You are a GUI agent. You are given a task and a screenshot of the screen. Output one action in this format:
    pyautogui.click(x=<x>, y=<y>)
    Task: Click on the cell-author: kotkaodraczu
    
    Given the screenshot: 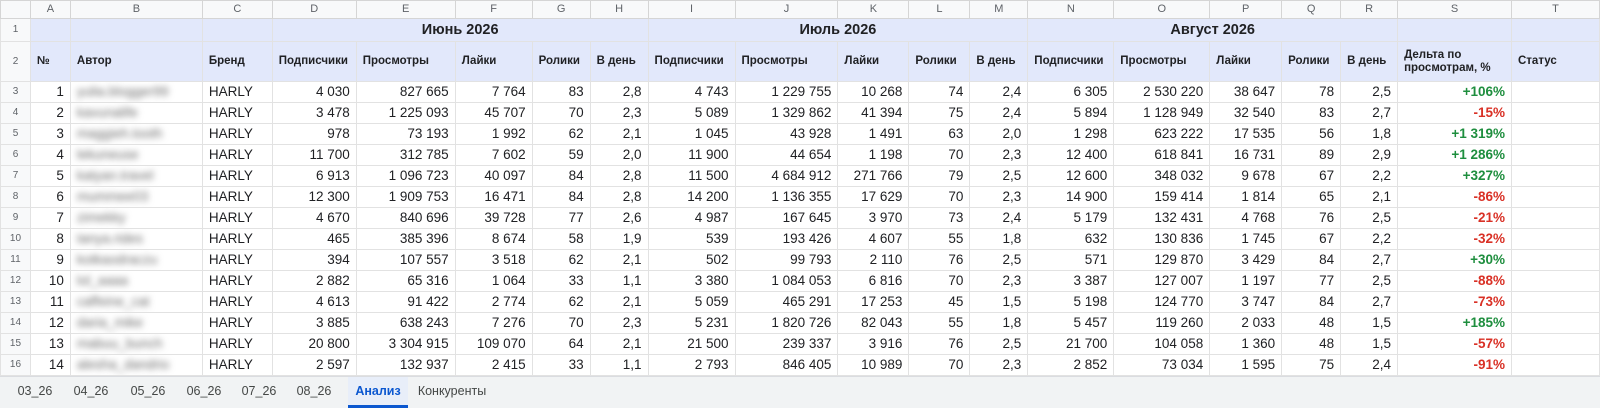 What is the action you would take?
    pyautogui.click(x=136, y=260)
    